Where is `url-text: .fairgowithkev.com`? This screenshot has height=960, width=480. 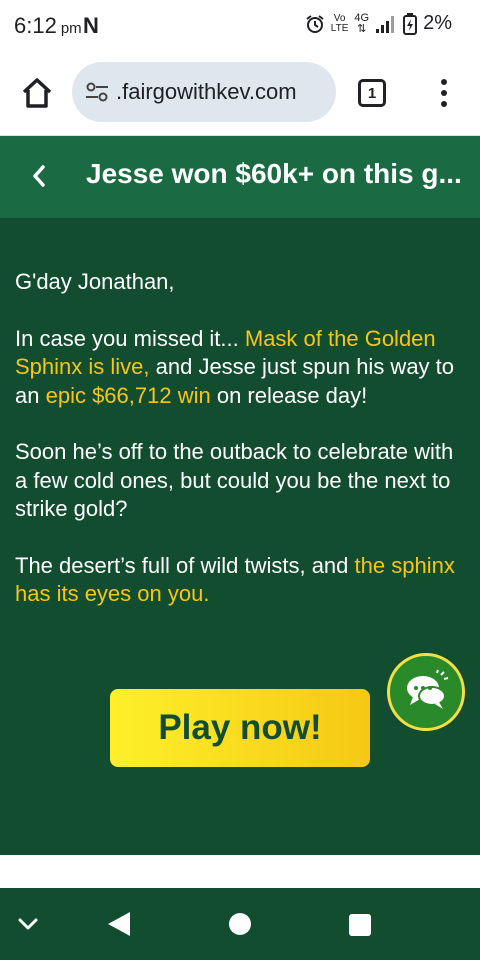 url-text: .fairgowithkev.com is located at coordinates (206, 91).